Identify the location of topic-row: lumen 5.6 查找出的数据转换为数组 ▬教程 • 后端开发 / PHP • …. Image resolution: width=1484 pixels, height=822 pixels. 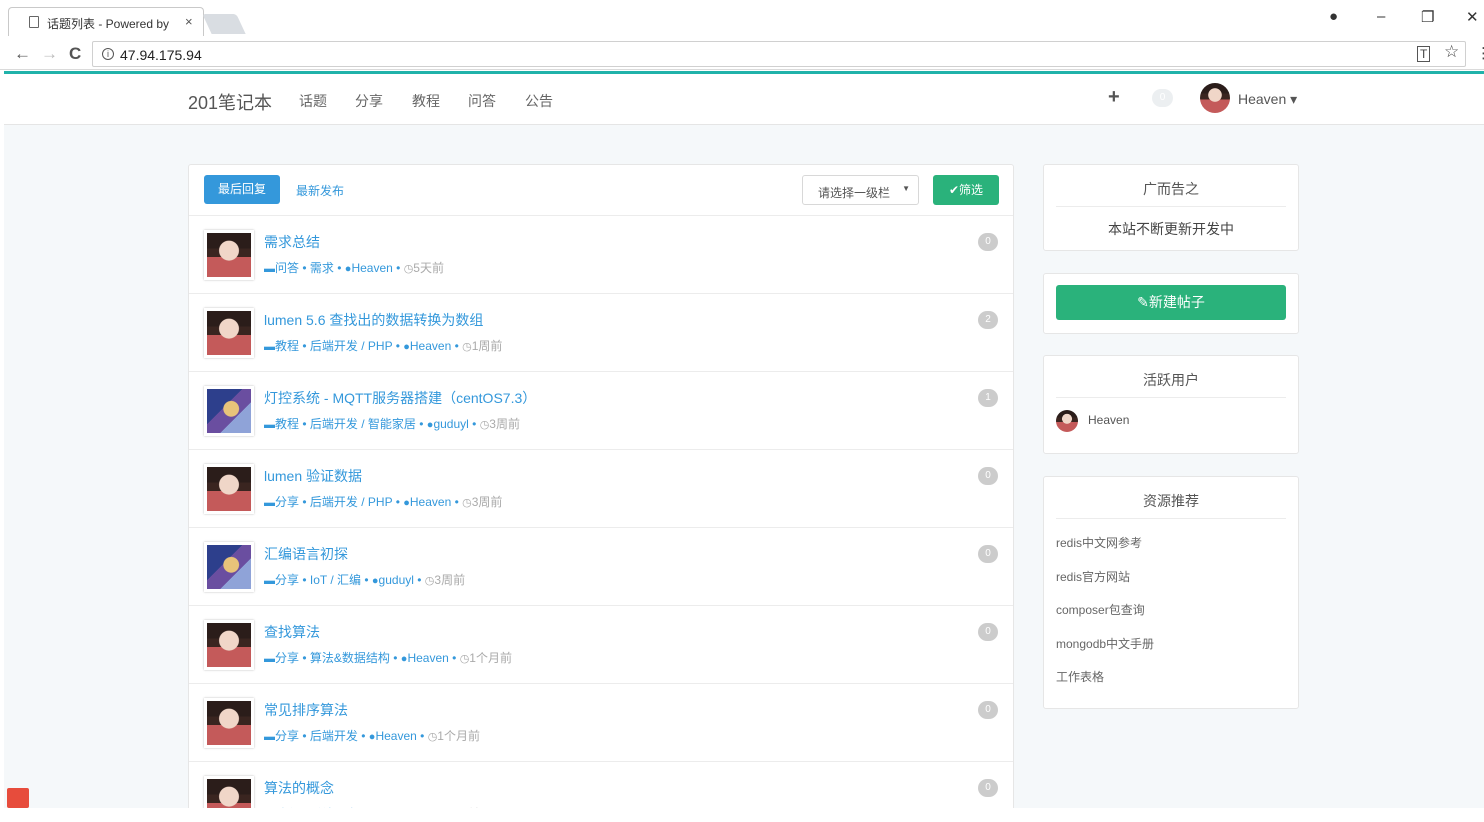
(601, 333).